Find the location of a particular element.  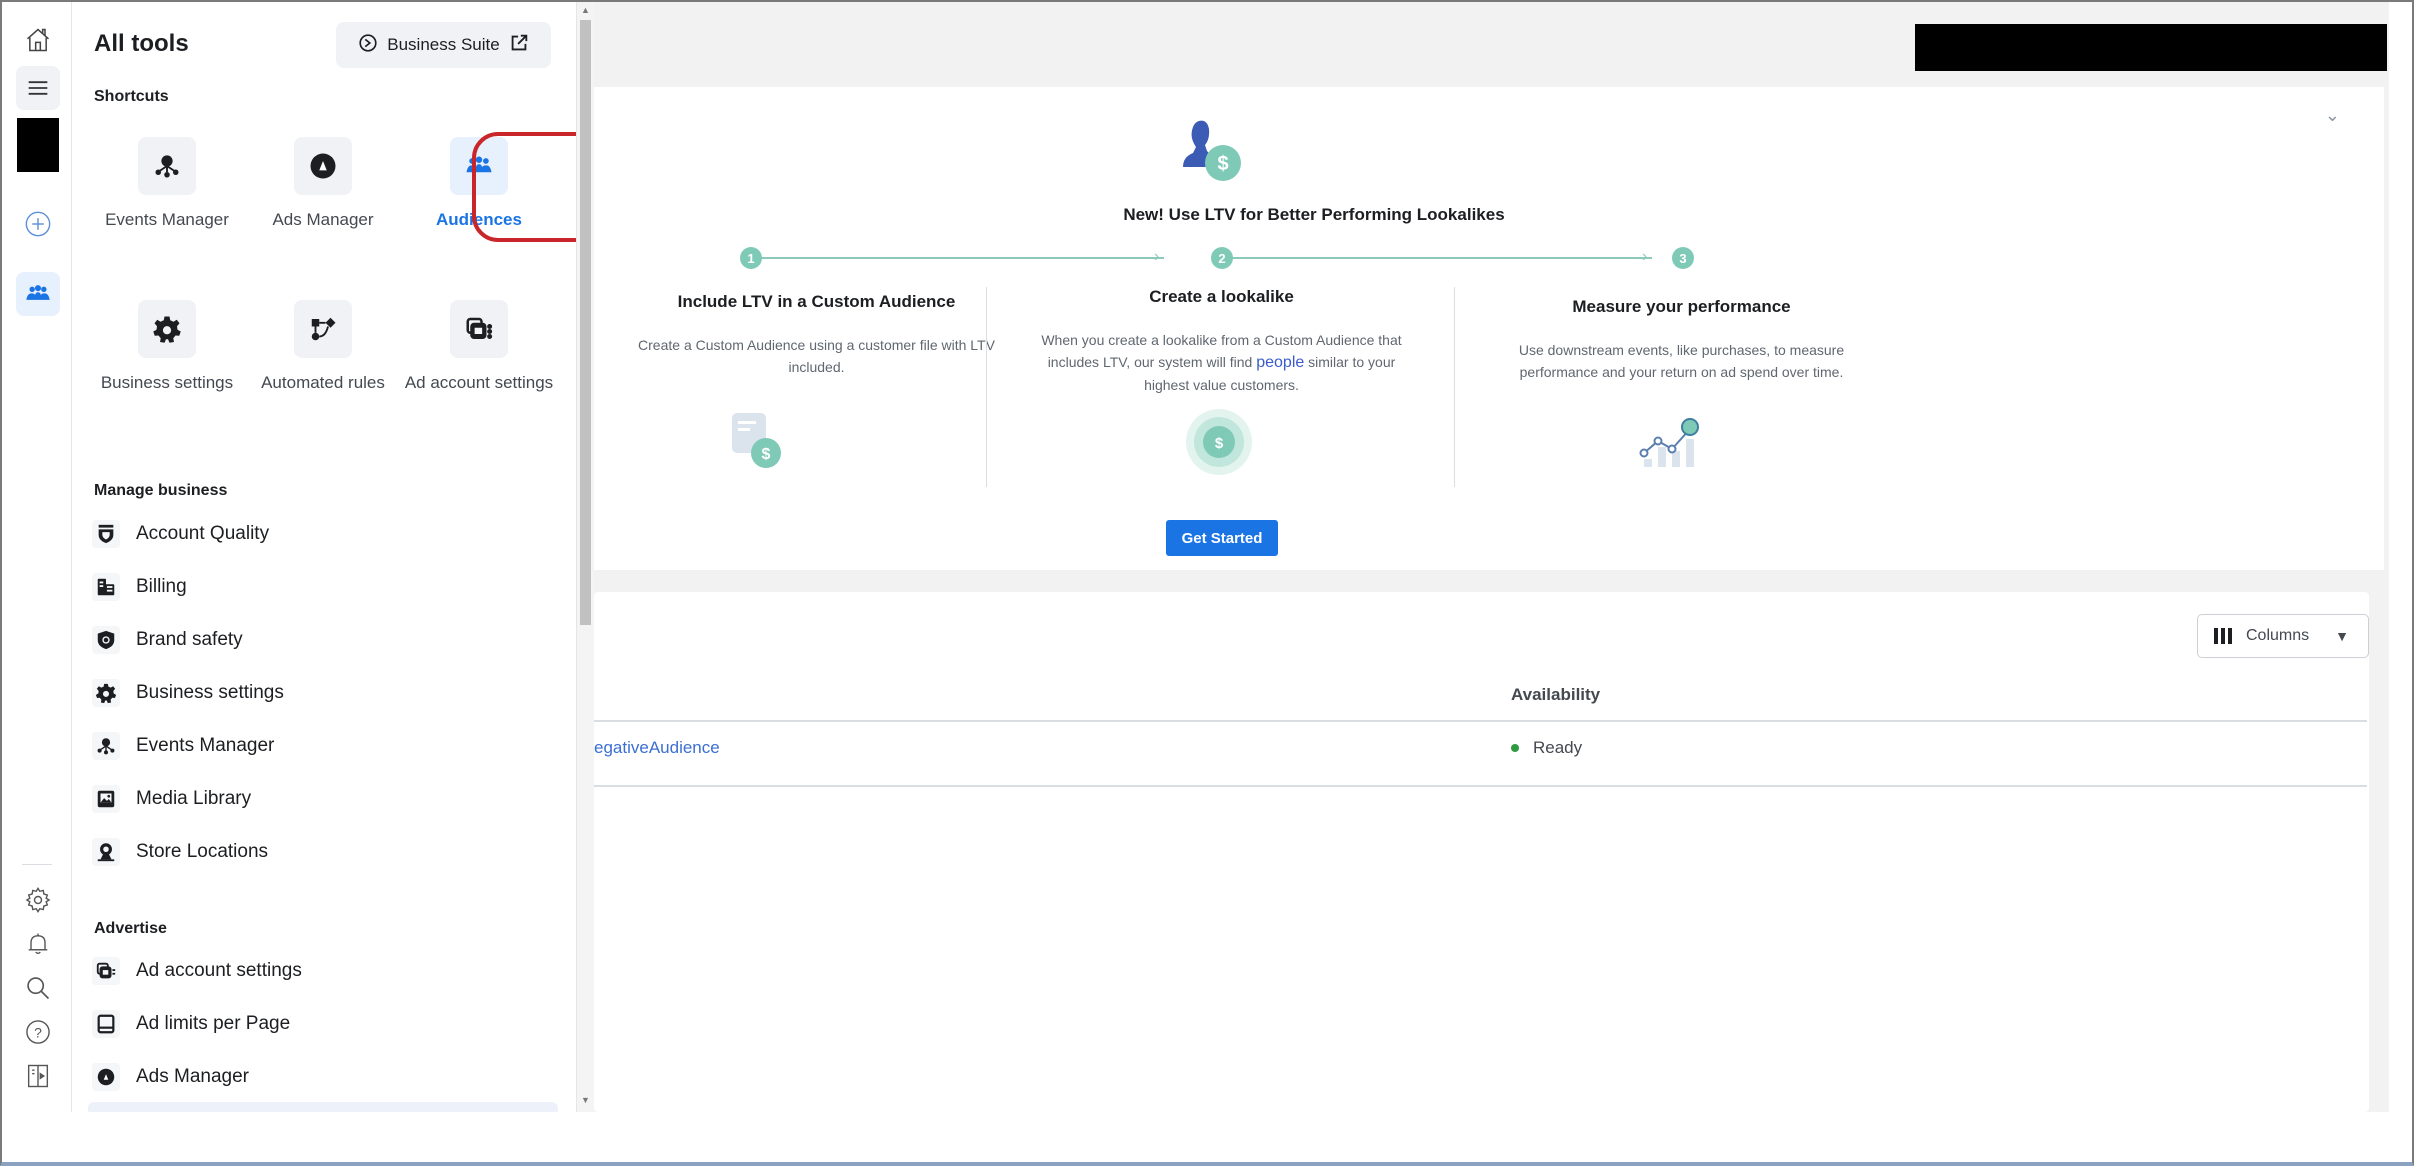

menu-item-store-locations: Store Locations is located at coordinates (322, 852).